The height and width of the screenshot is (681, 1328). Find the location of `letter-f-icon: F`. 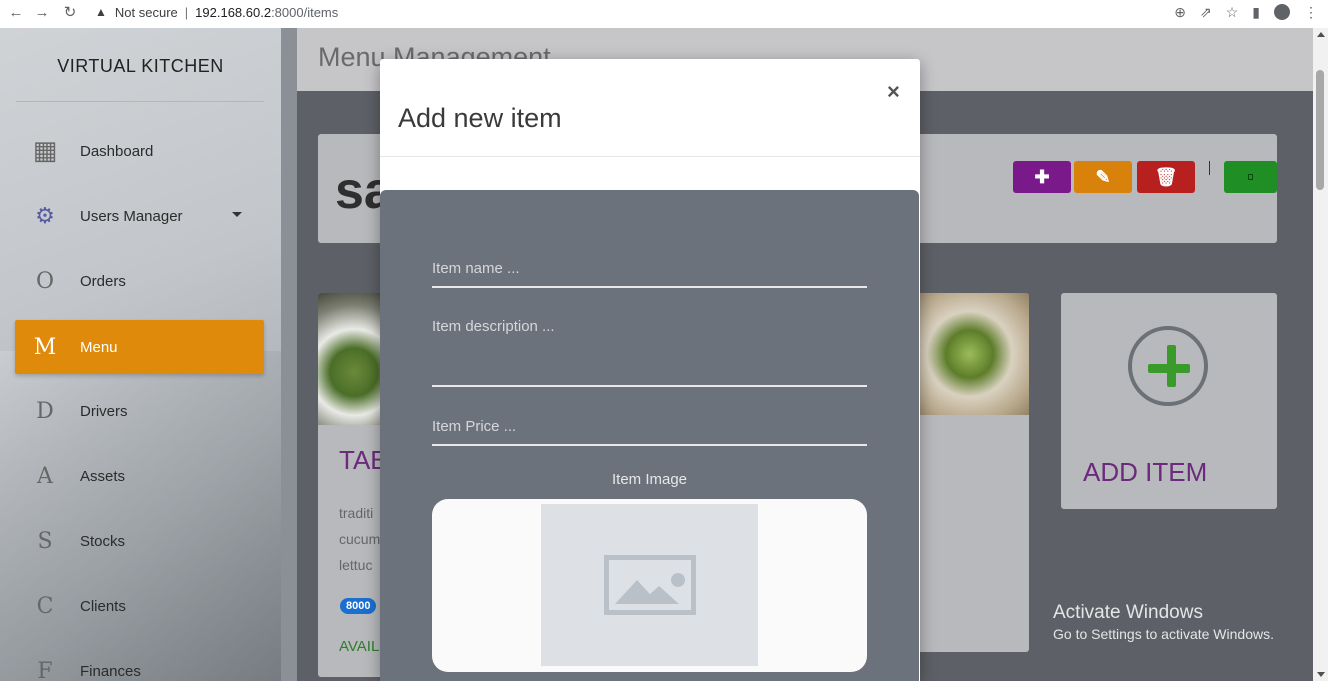

letter-f-icon: F is located at coordinates (45, 669).